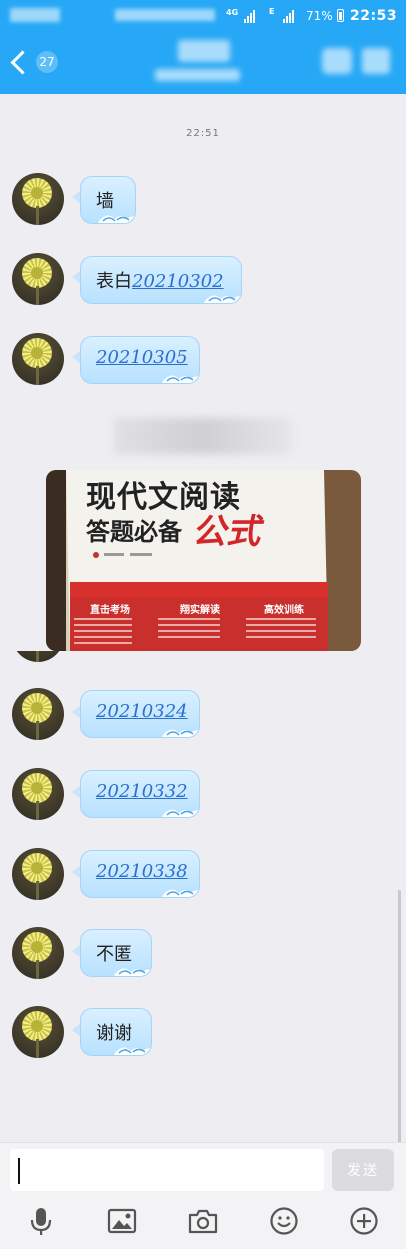 The image size is (406, 1249). What do you see at coordinates (116, 1032) in the screenshot?
I see `message-bubble: 谢谢` at bounding box center [116, 1032].